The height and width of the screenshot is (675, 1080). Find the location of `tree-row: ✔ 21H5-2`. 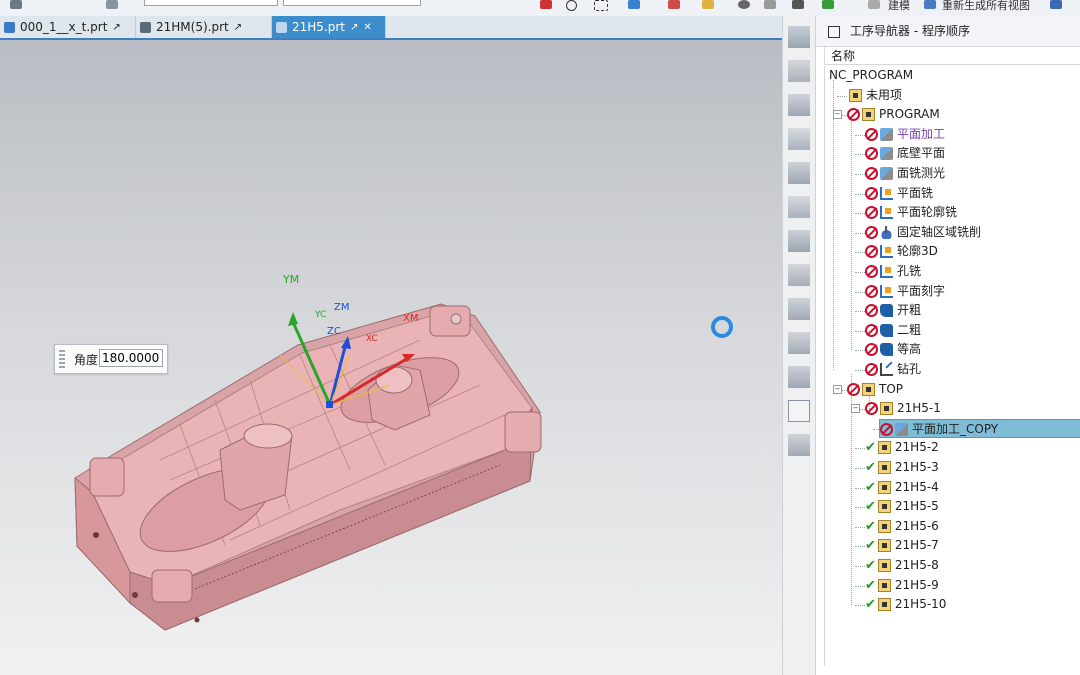

tree-row: ✔ 21H5-2 is located at coordinates (972, 447).